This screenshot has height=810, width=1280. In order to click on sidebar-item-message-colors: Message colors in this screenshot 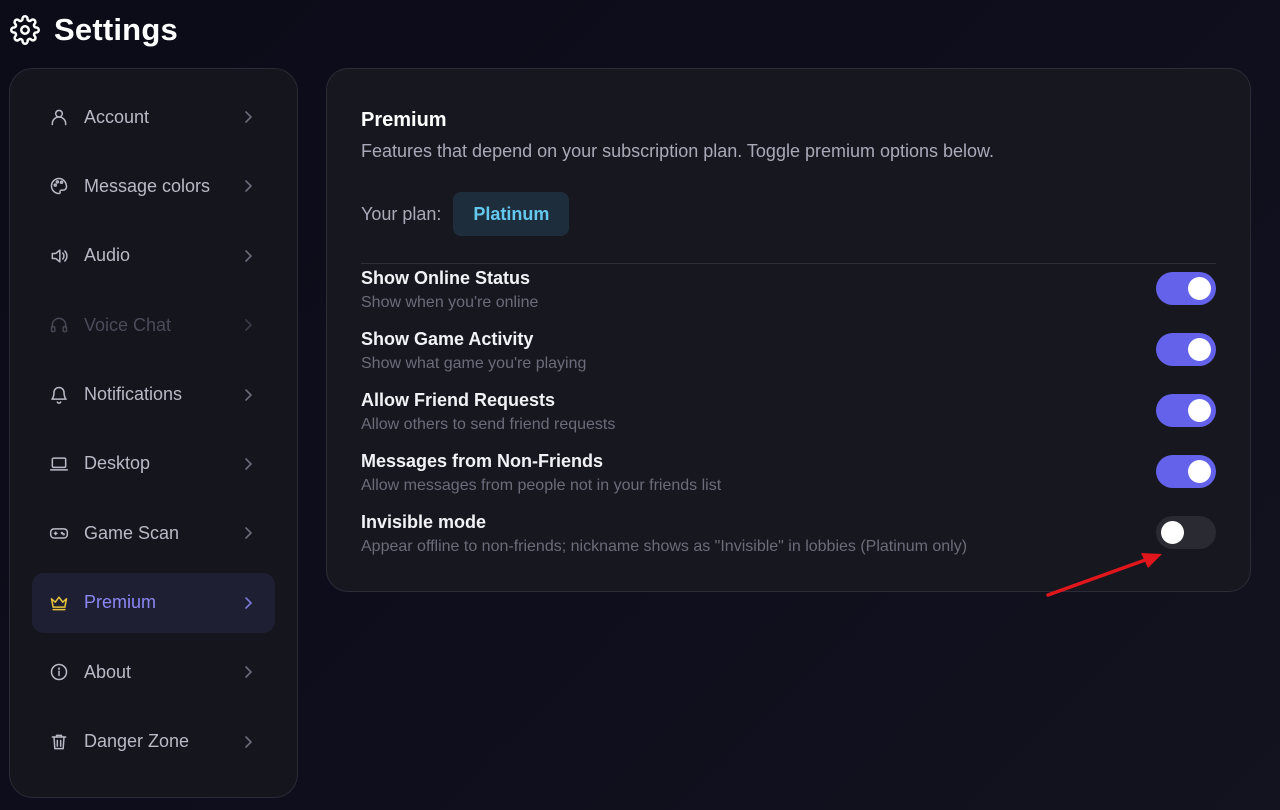, I will do `click(153, 186)`.